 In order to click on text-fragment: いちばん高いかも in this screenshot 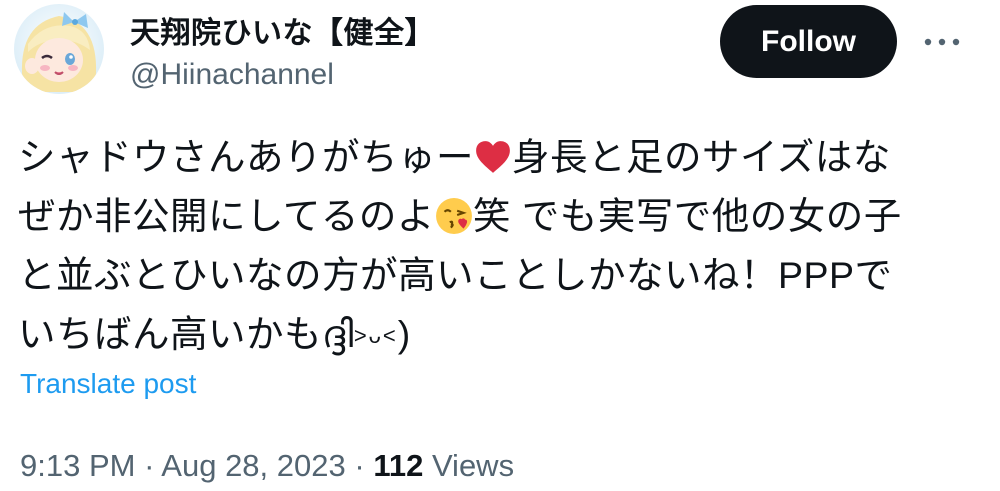, I will do `click(170, 334)`.